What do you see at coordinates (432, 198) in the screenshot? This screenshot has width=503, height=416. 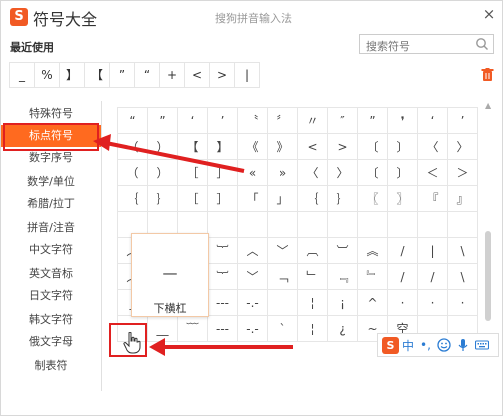 I see `symbol-cell: 『` at bounding box center [432, 198].